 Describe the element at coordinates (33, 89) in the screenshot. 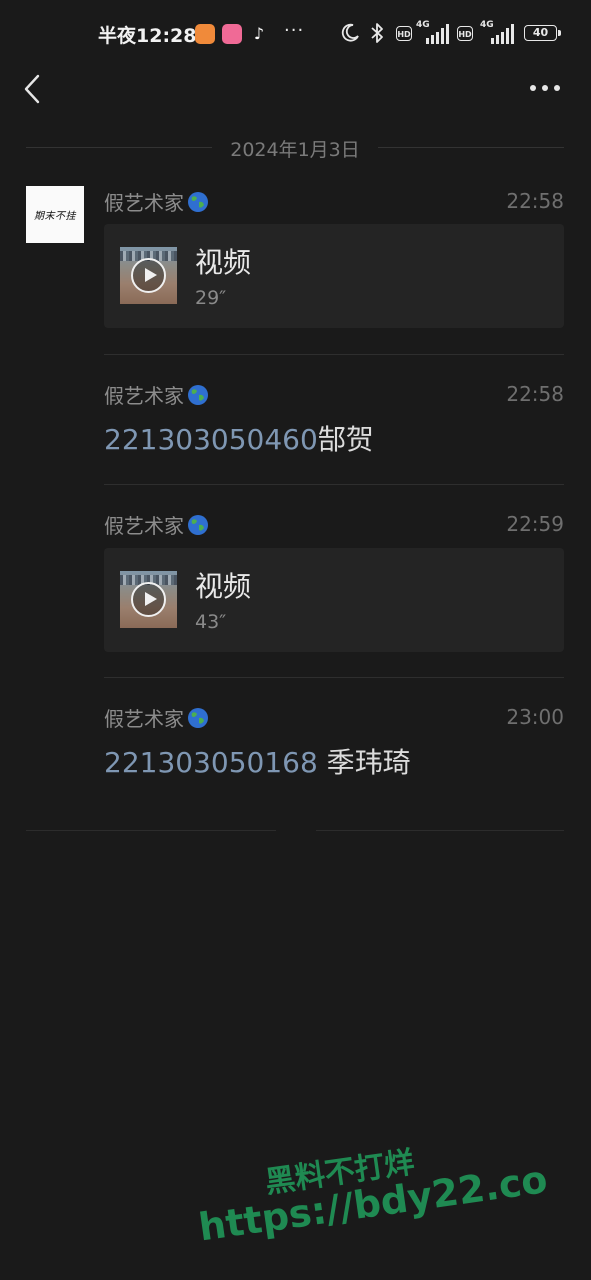

I see `back-button` at that location.